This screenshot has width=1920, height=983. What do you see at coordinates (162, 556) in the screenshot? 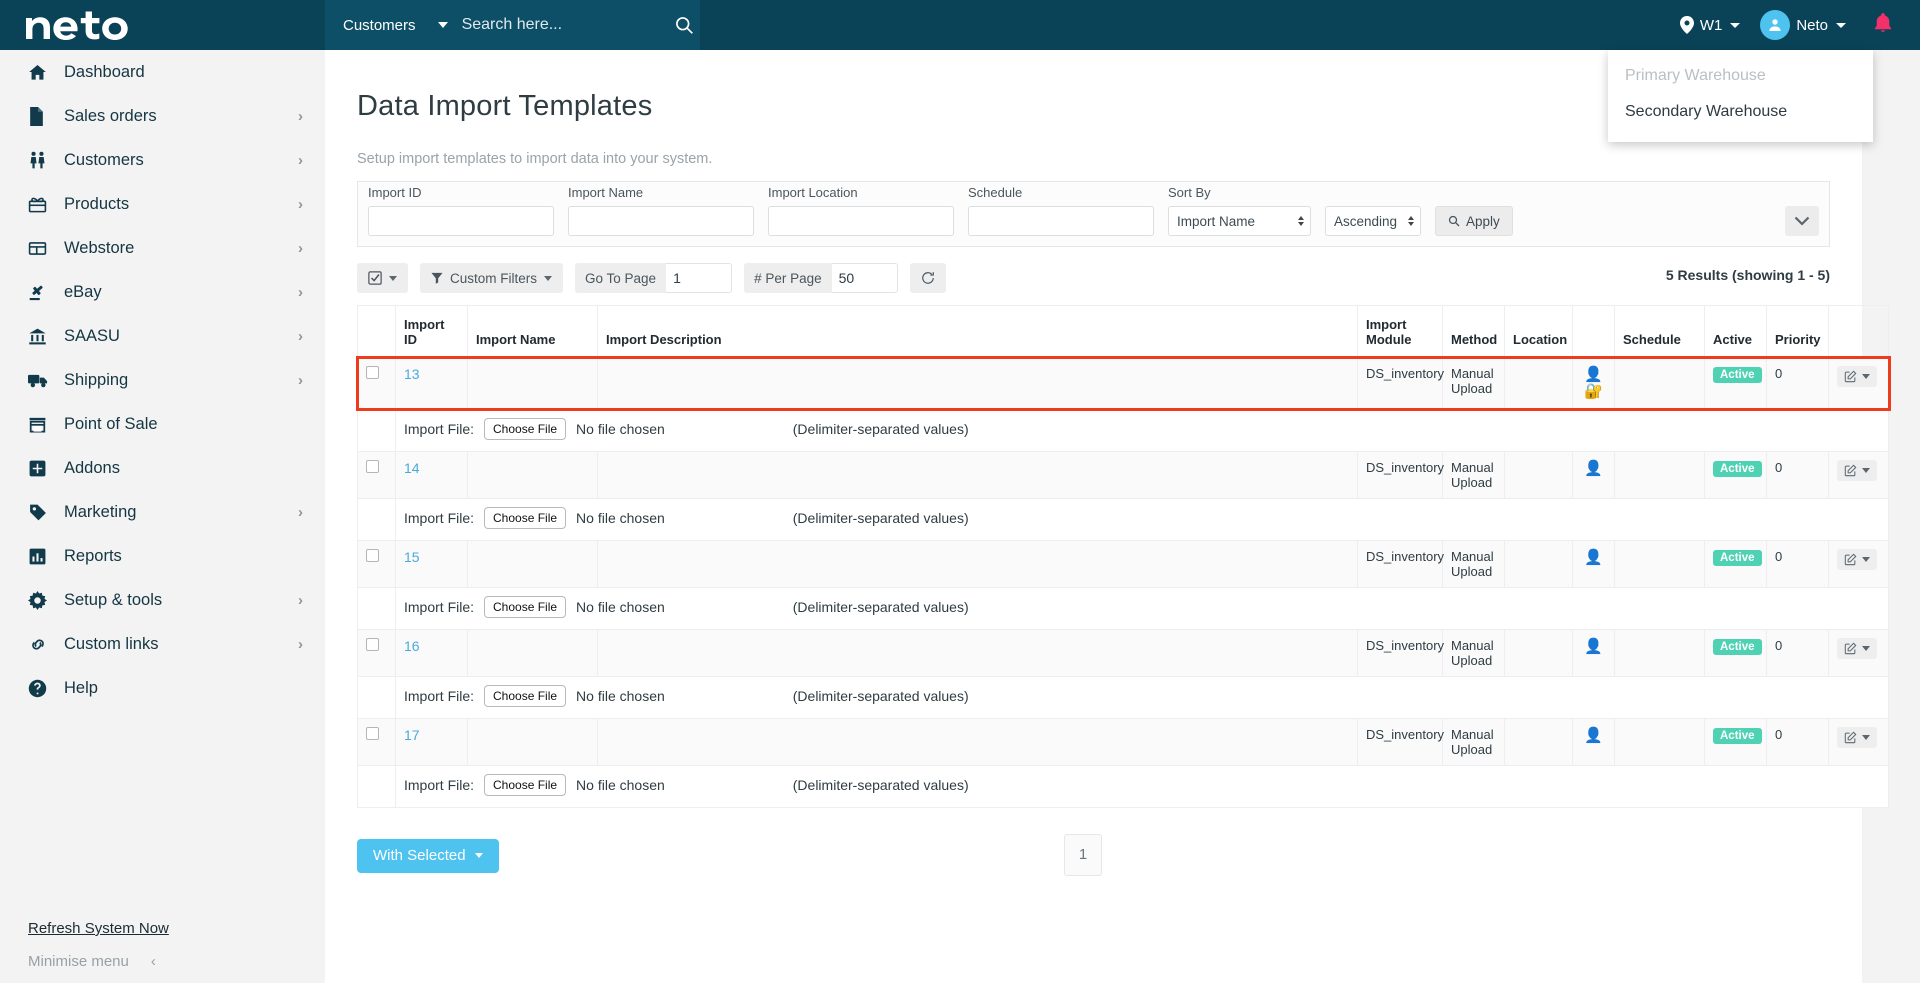
I see `sidebar-item-reports: Reports` at bounding box center [162, 556].